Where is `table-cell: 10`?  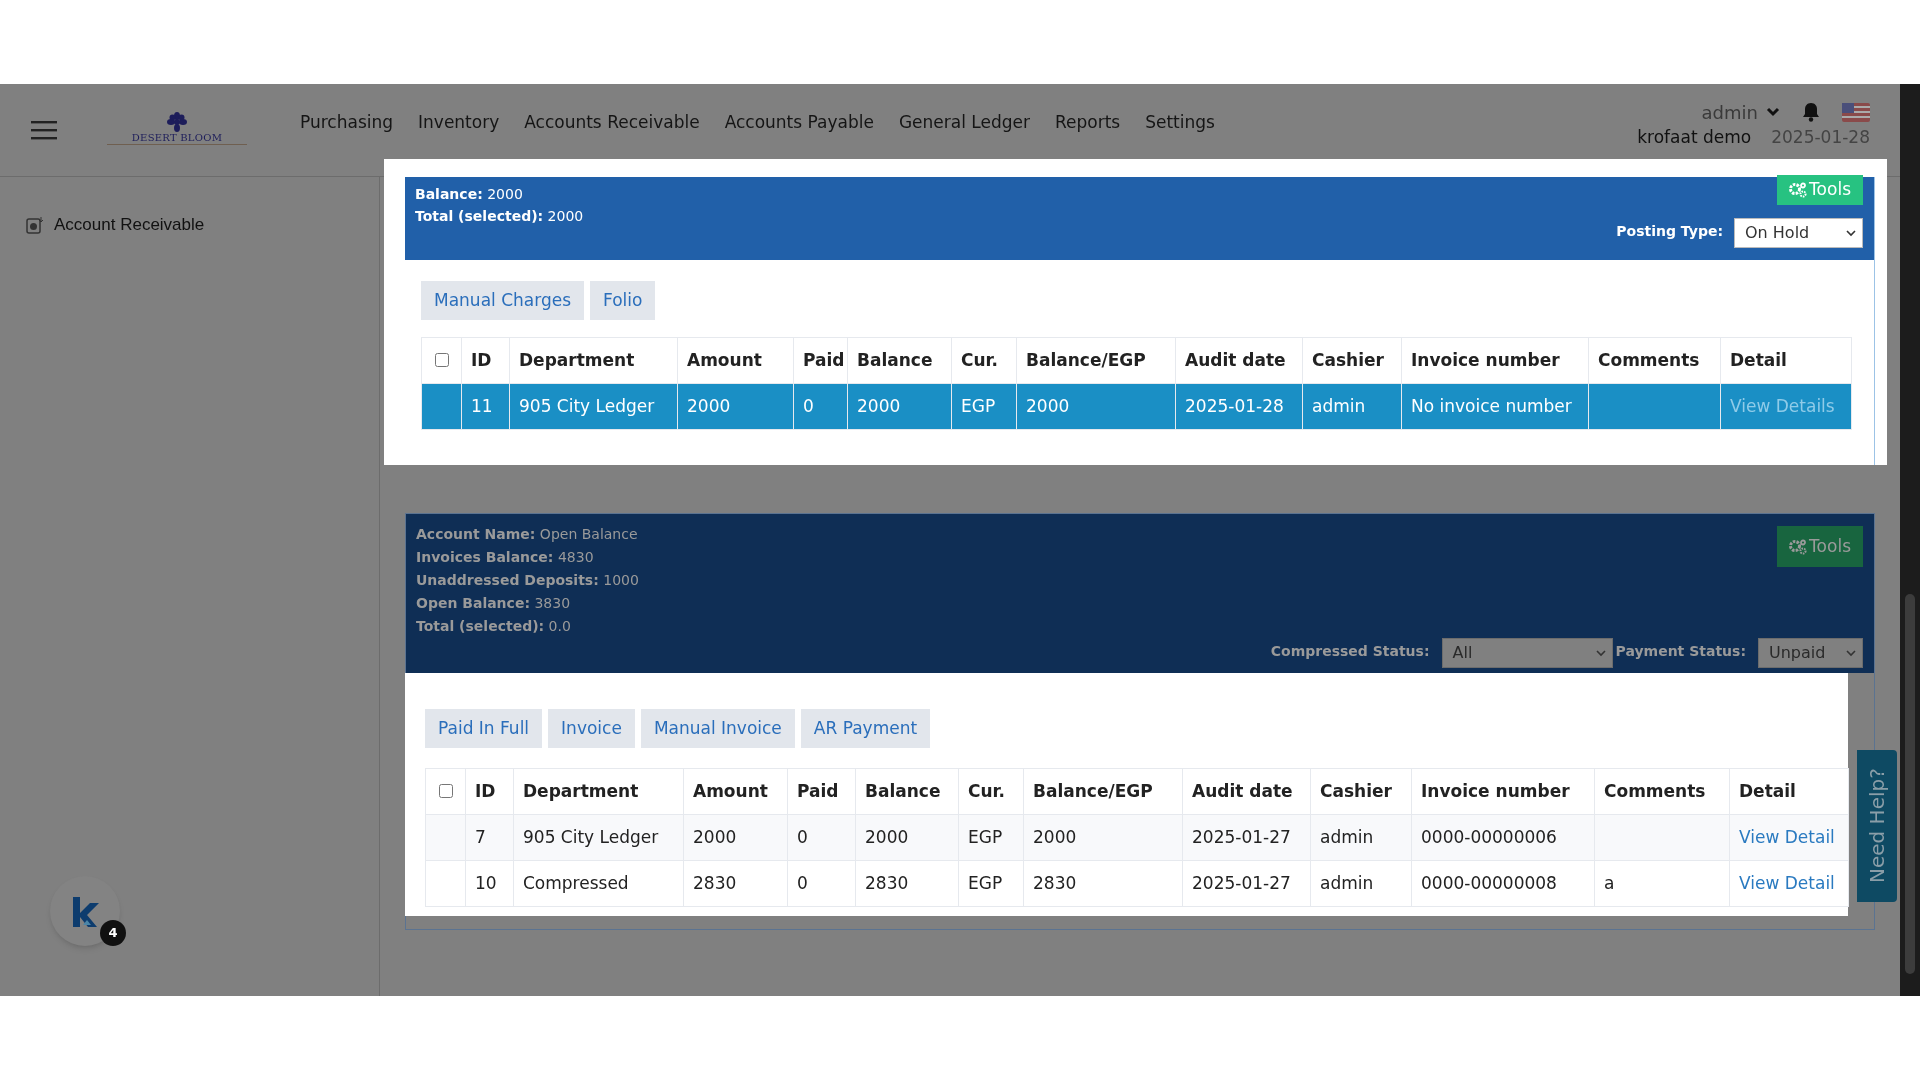
table-cell: 10 is located at coordinates (489, 883).